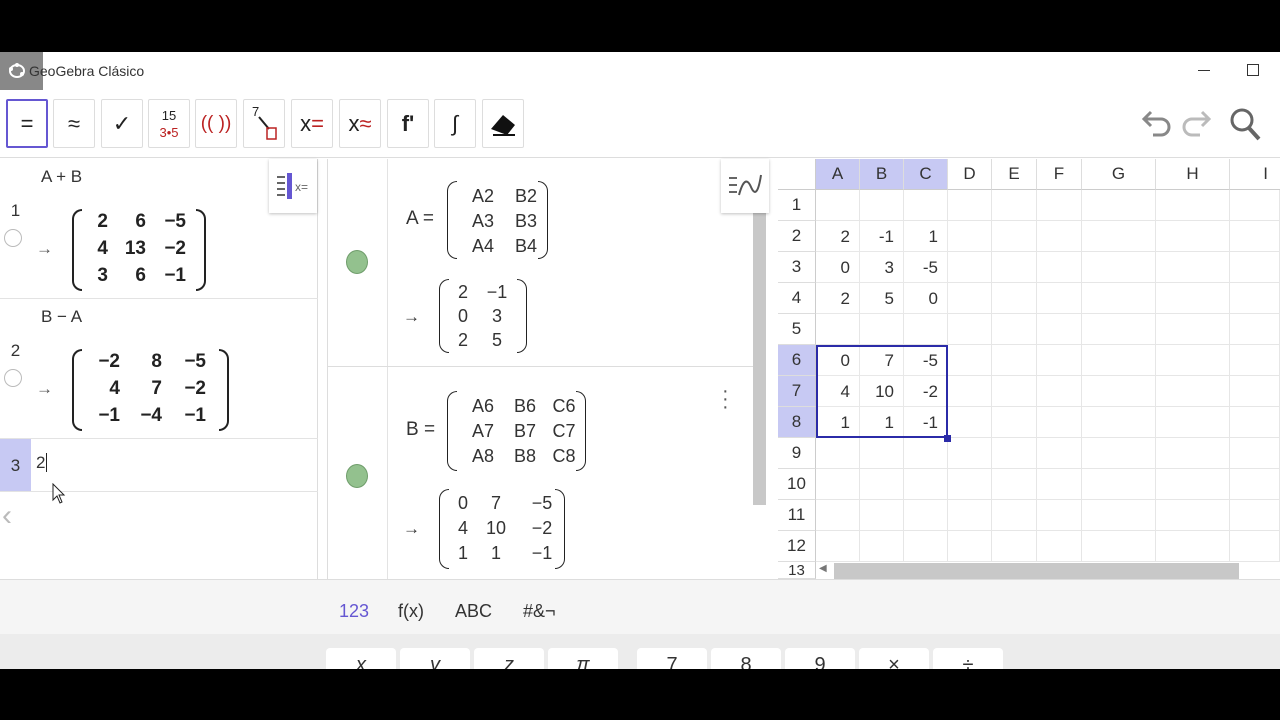  What do you see at coordinates (882, 298) in the screenshot?
I see `cell-B4: 5` at bounding box center [882, 298].